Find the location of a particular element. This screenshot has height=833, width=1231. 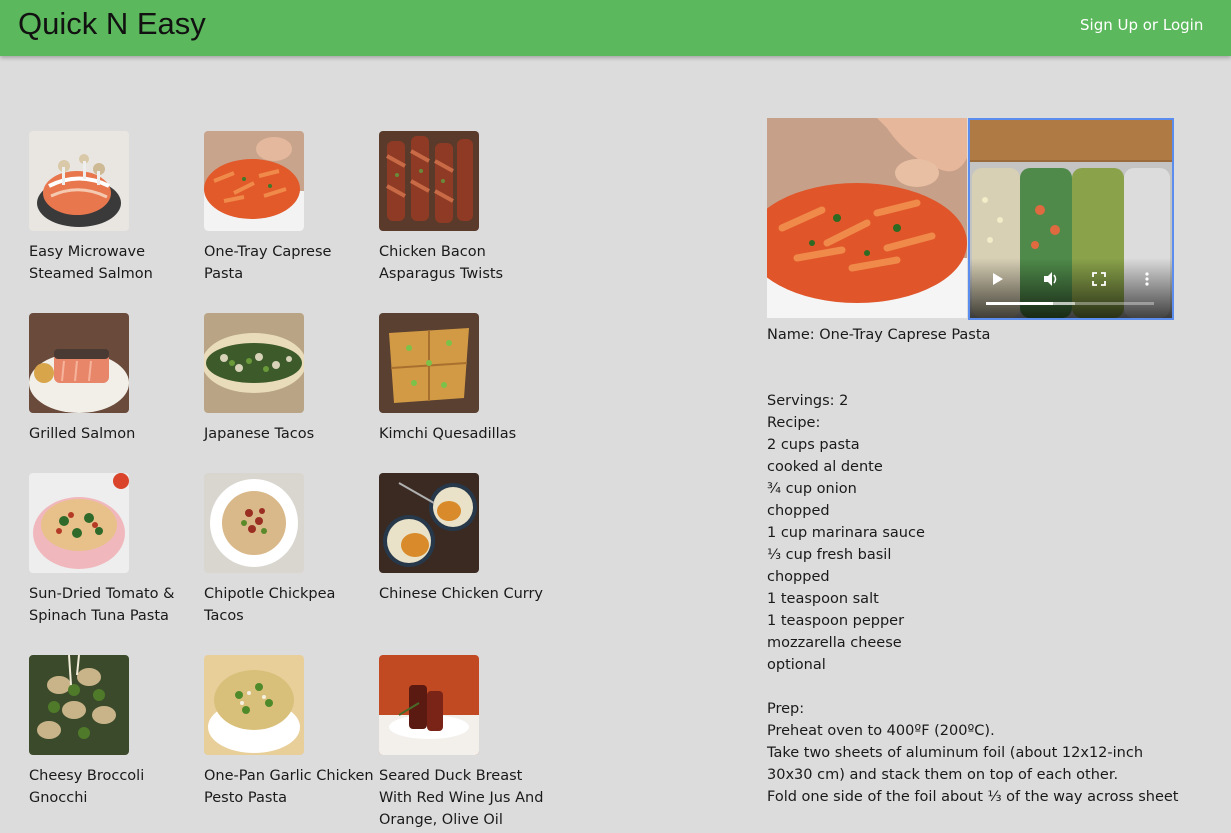

recipe-title: Easy Microwave Steamed Salmon is located at coordinates (114, 263).